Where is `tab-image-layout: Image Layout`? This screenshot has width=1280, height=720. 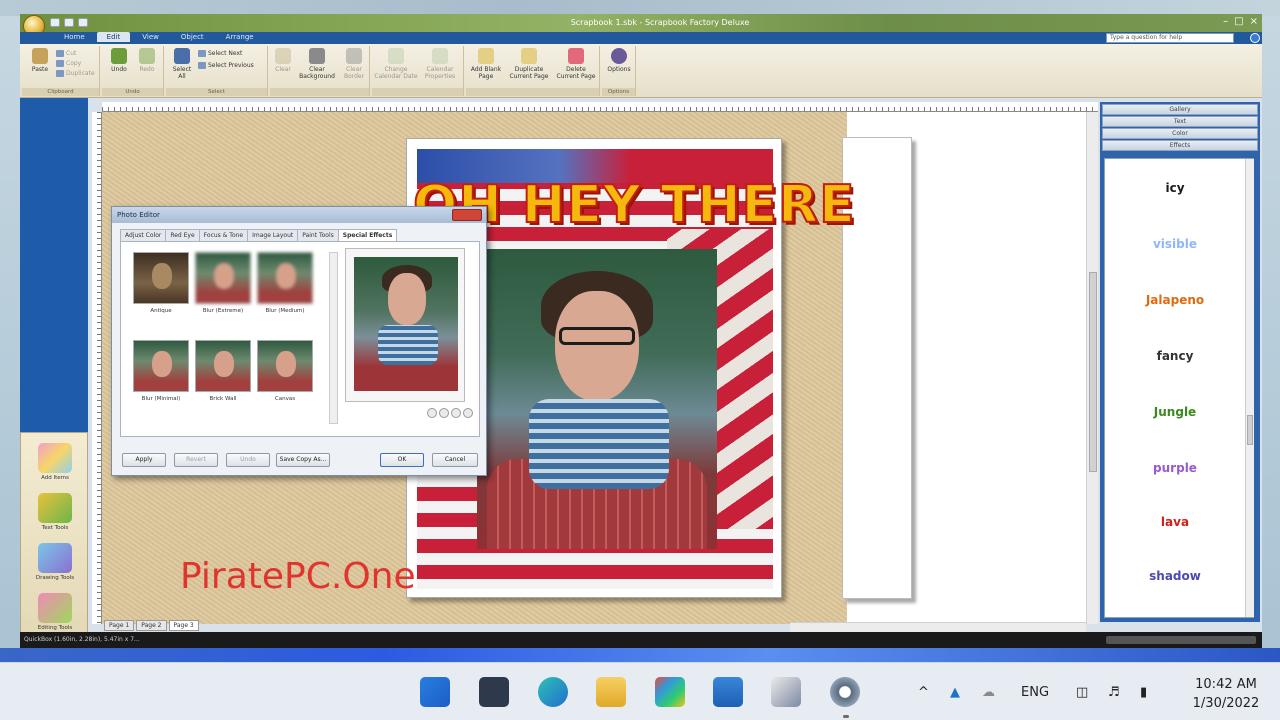
tab-image-layout: Image Layout is located at coordinates (273, 235).